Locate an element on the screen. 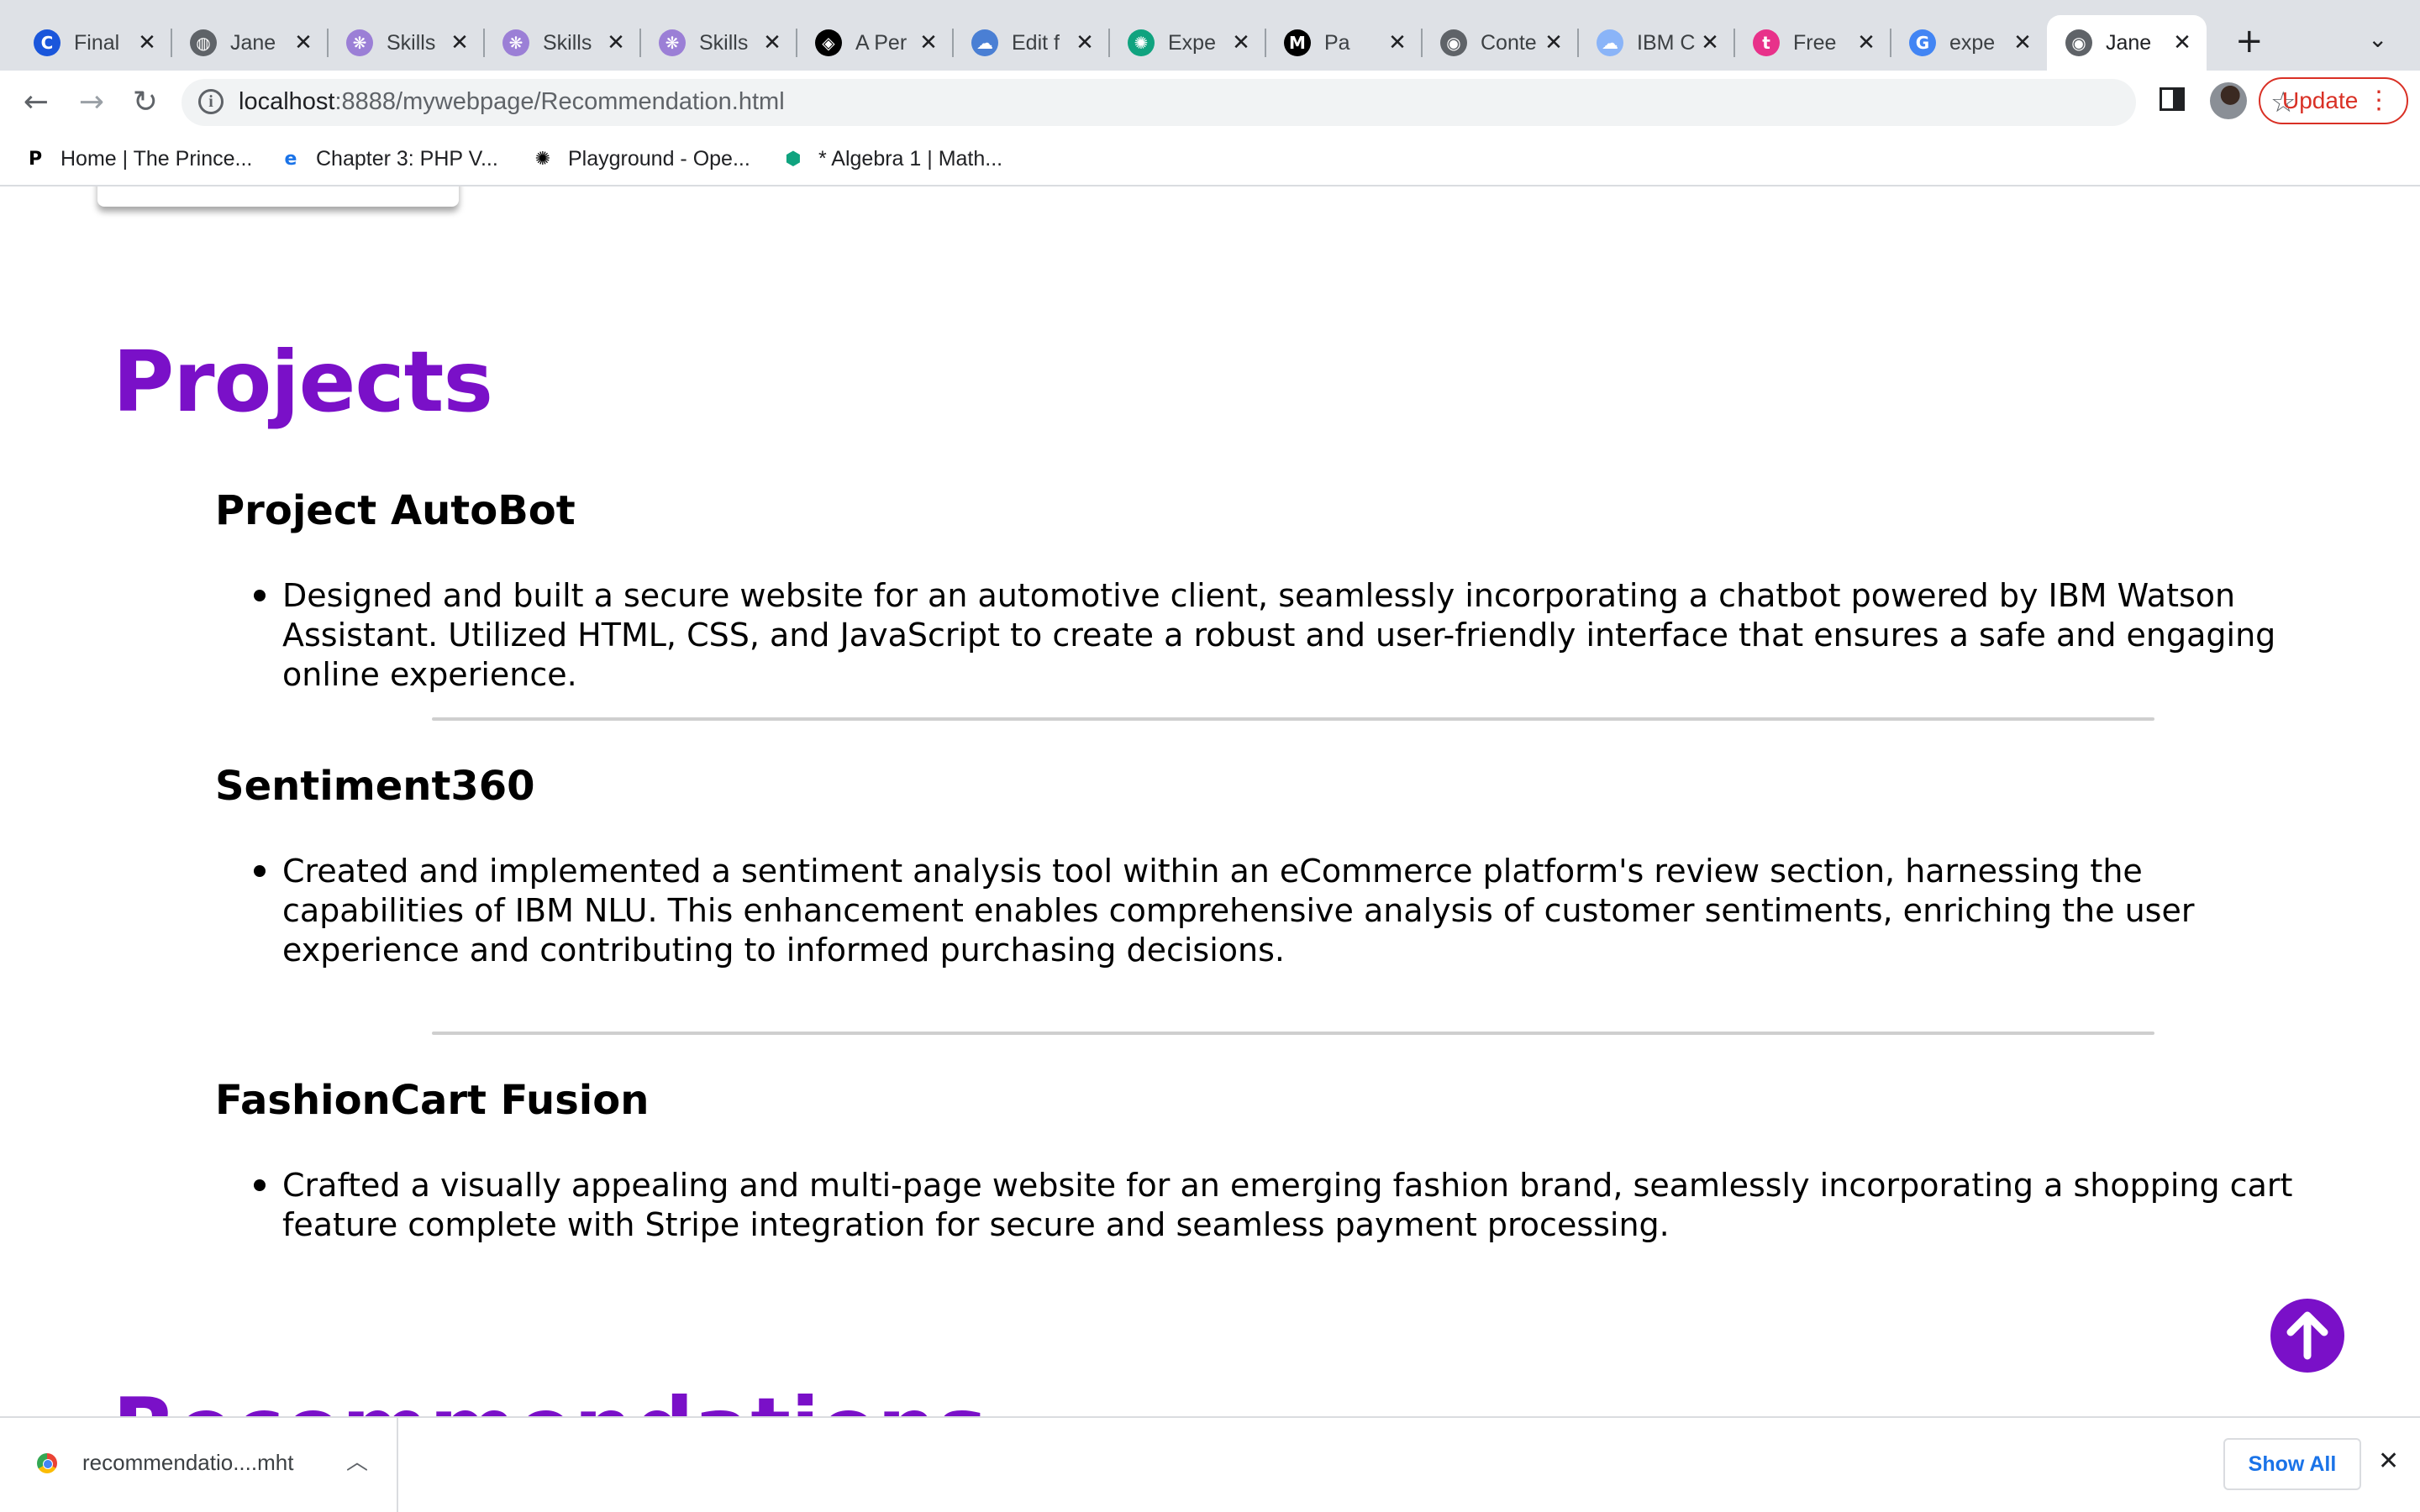 The width and height of the screenshot is (2420, 1512). tab-title: expe is located at coordinates (1973, 42).